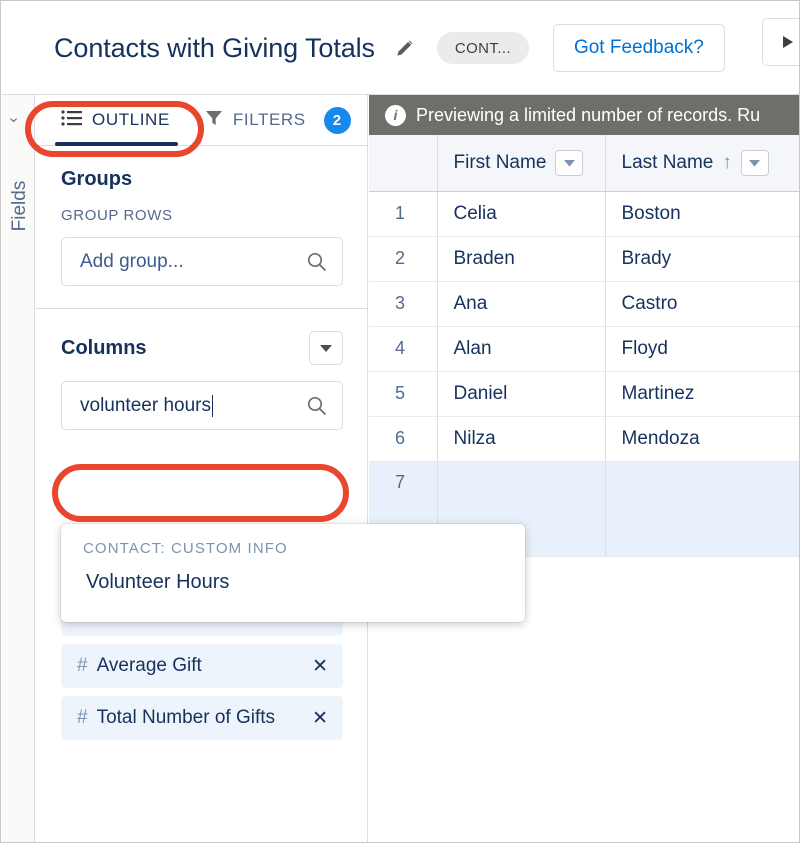 This screenshot has width=800, height=843. I want to click on tab-filters: FILTERS 2, so click(260, 120).